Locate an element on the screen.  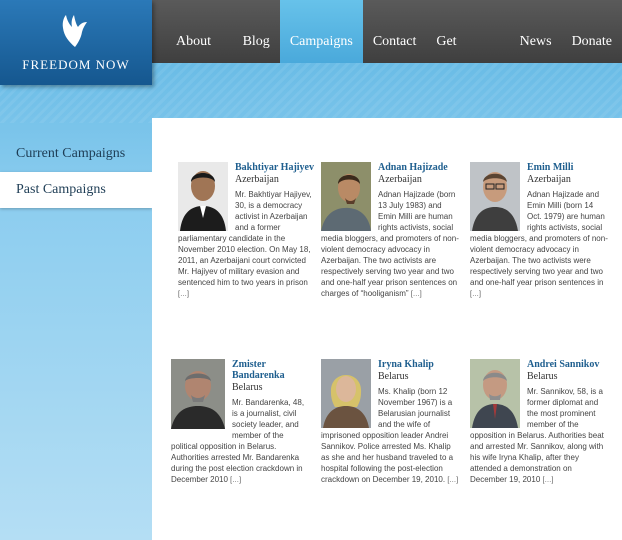
nav-about-us: About Us is located at coordinates (199, 66).